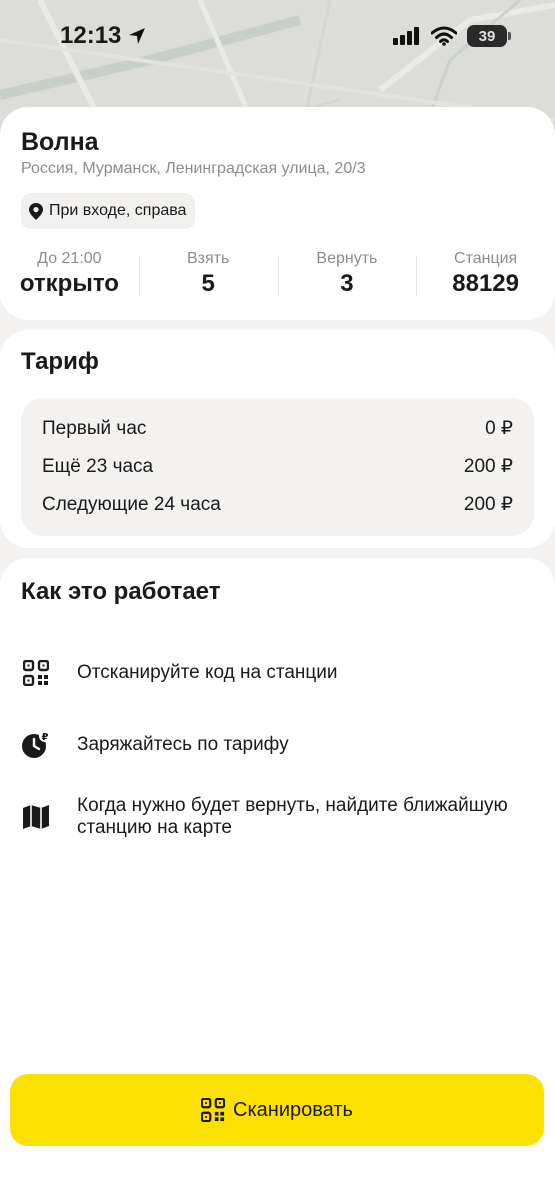 The width and height of the screenshot is (555, 1200). Describe the element at coordinates (60, 361) in the screenshot. I see `tariff-title: Тариф` at that location.